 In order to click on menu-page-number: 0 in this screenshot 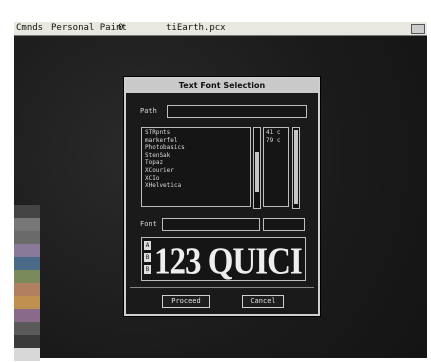, I will do `click(121, 28)`.